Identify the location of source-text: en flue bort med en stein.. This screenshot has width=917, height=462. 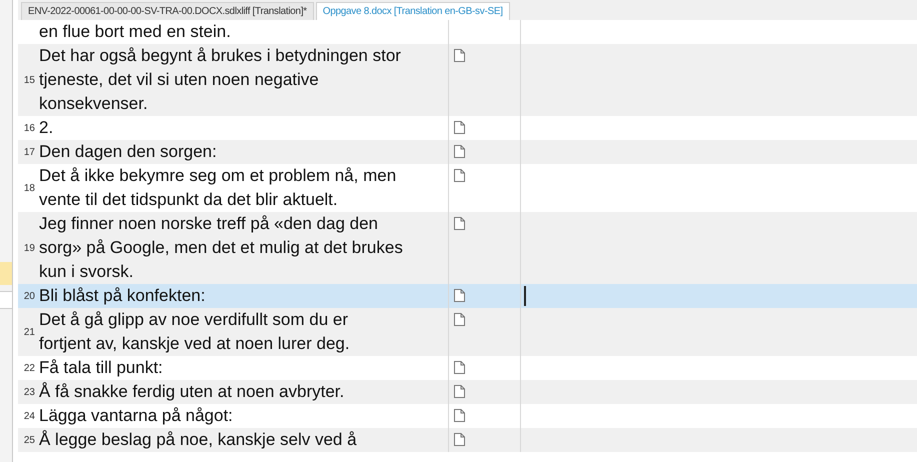
(135, 32).